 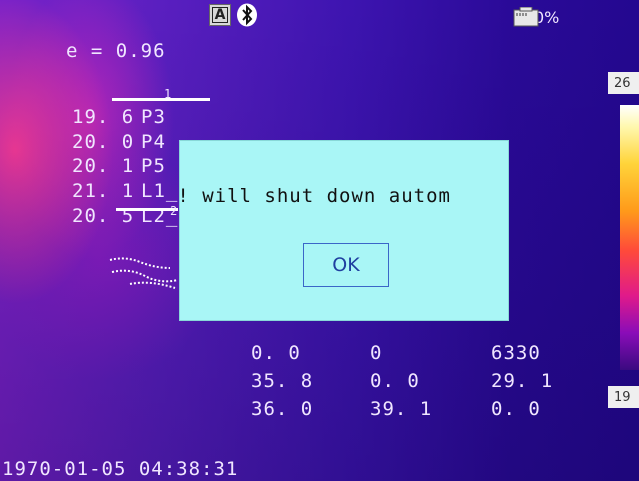 What do you see at coordinates (103, 166) in the screenshot?
I see `measurement-value: 20. 1` at bounding box center [103, 166].